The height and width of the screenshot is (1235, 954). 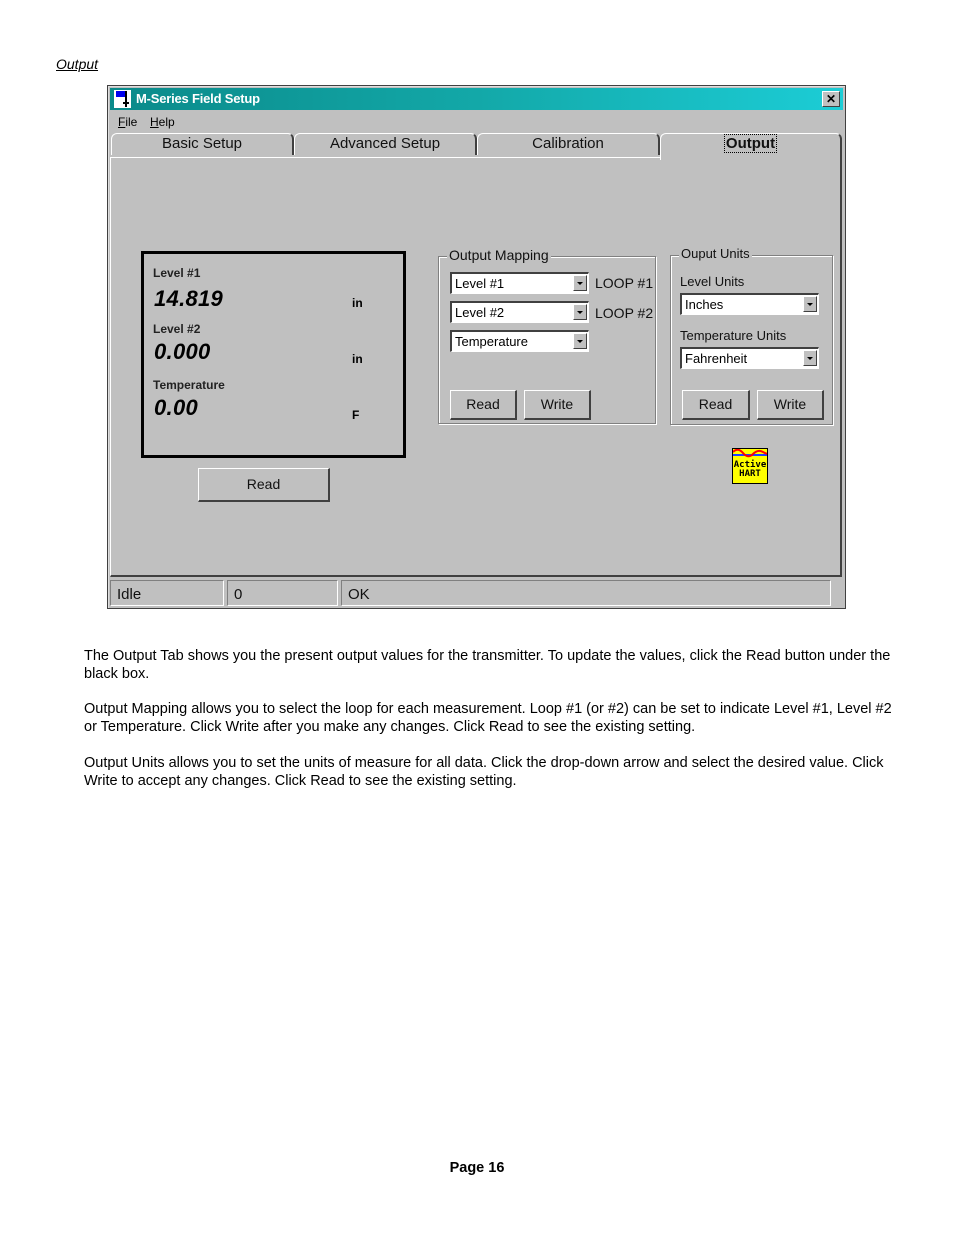 I want to click on tab-calibration: Calibration, so click(x=568, y=144).